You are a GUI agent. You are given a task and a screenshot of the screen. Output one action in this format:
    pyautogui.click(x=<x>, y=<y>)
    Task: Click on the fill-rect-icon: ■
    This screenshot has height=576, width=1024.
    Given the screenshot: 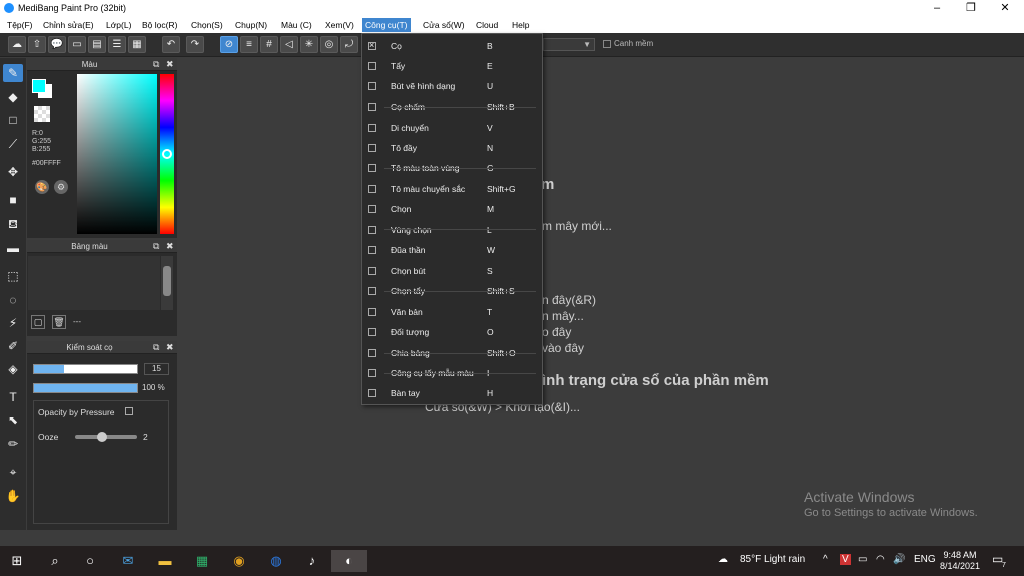 What is the action you would take?
    pyautogui.click(x=13, y=200)
    